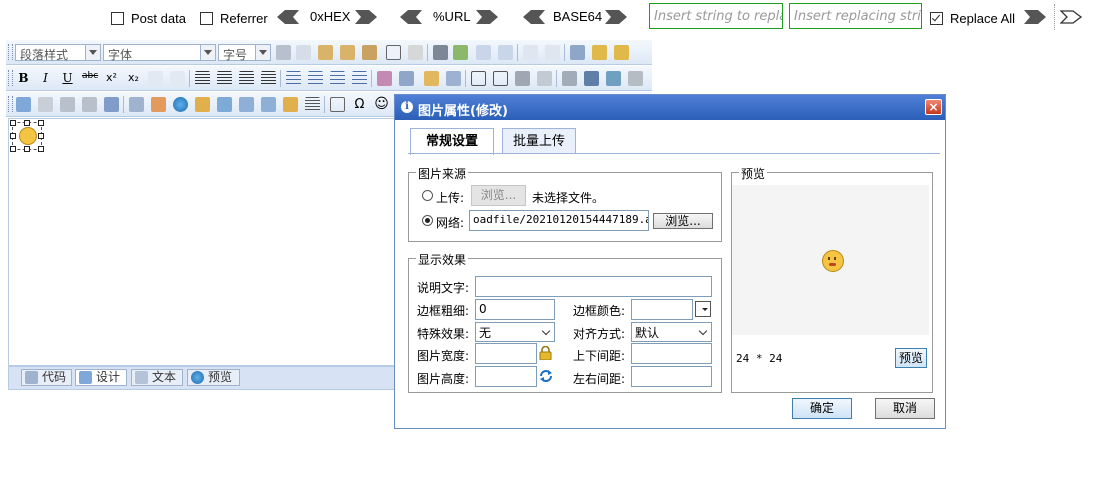 Image resolution: width=1105 pixels, height=477 pixels. What do you see at coordinates (972, 18) in the screenshot?
I see `replace-all-checkbox: Replace All` at bounding box center [972, 18].